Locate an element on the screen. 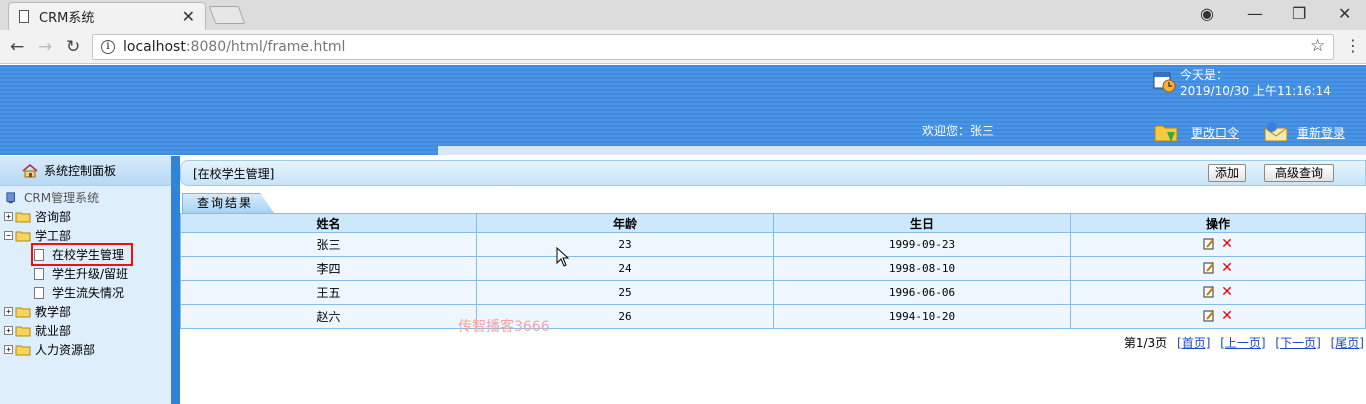  info-icon: i is located at coordinates (108, 47).